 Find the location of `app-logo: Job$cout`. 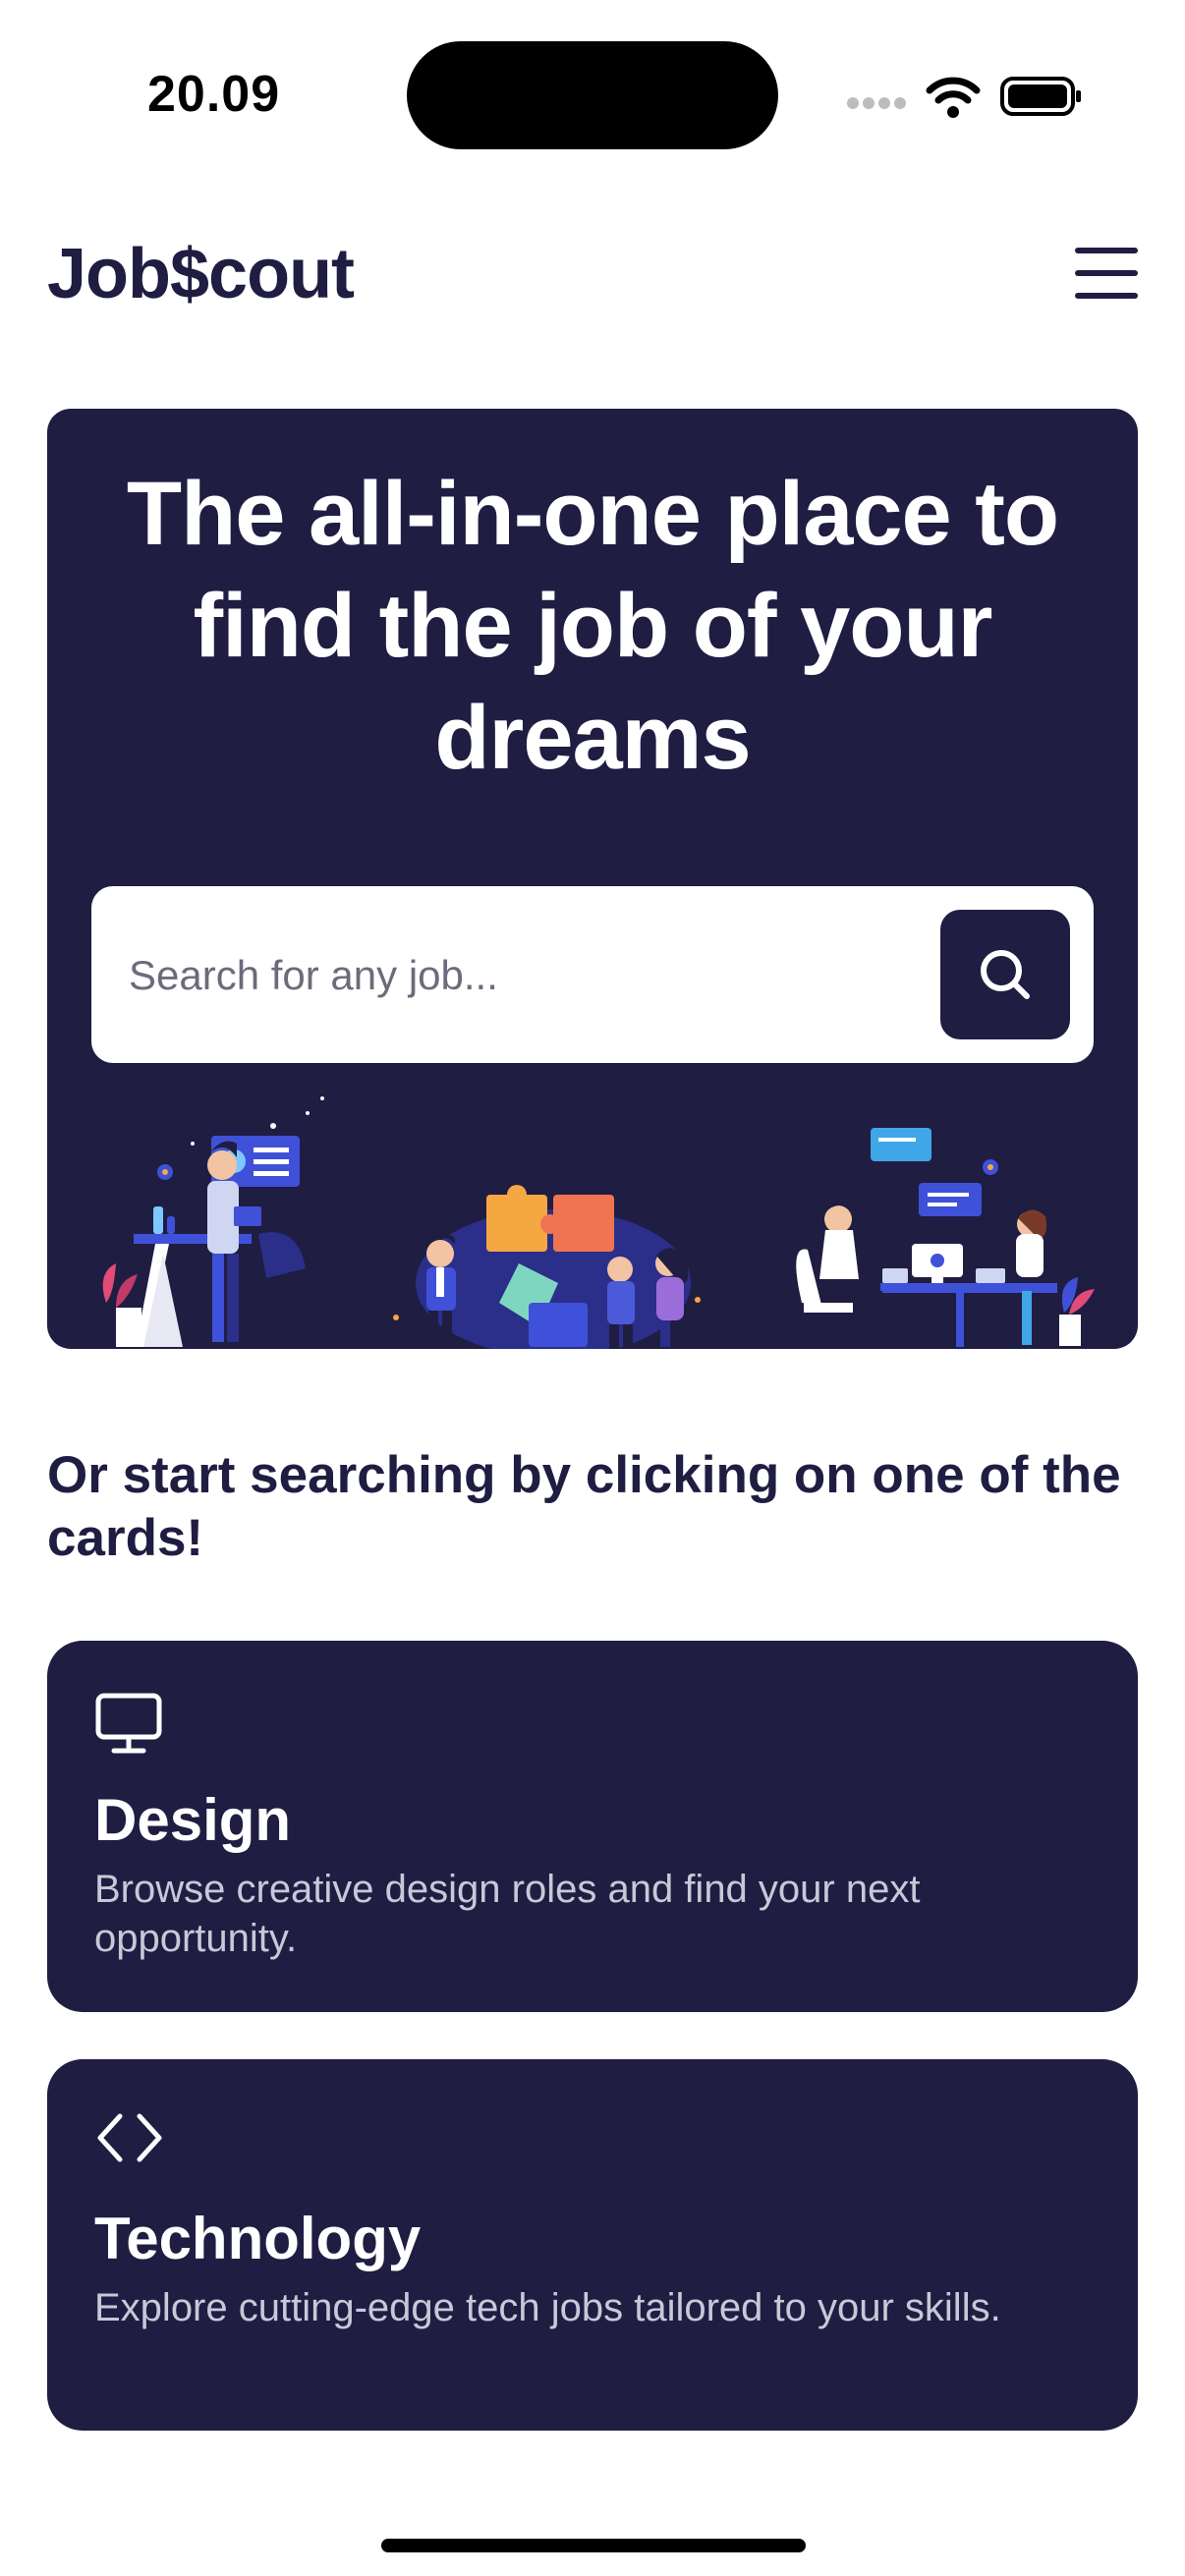

app-logo: Job$cout is located at coordinates (201, 274).